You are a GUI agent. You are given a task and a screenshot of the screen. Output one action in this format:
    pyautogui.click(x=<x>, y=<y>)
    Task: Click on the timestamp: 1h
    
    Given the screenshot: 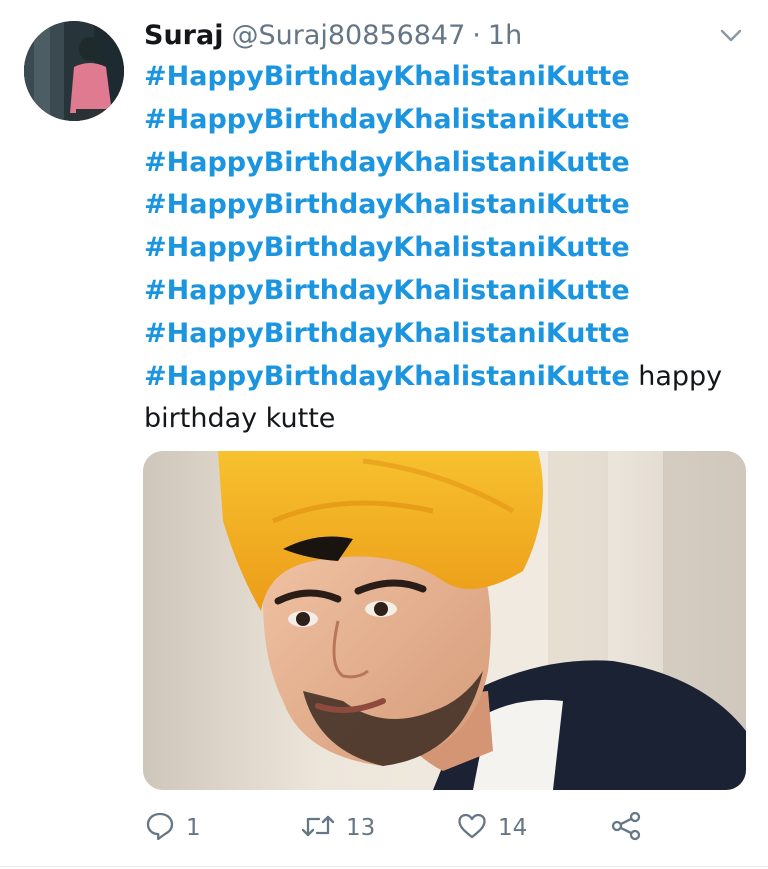 What is the action you would take?
    pyautogui.click(x=505, y=36)
    